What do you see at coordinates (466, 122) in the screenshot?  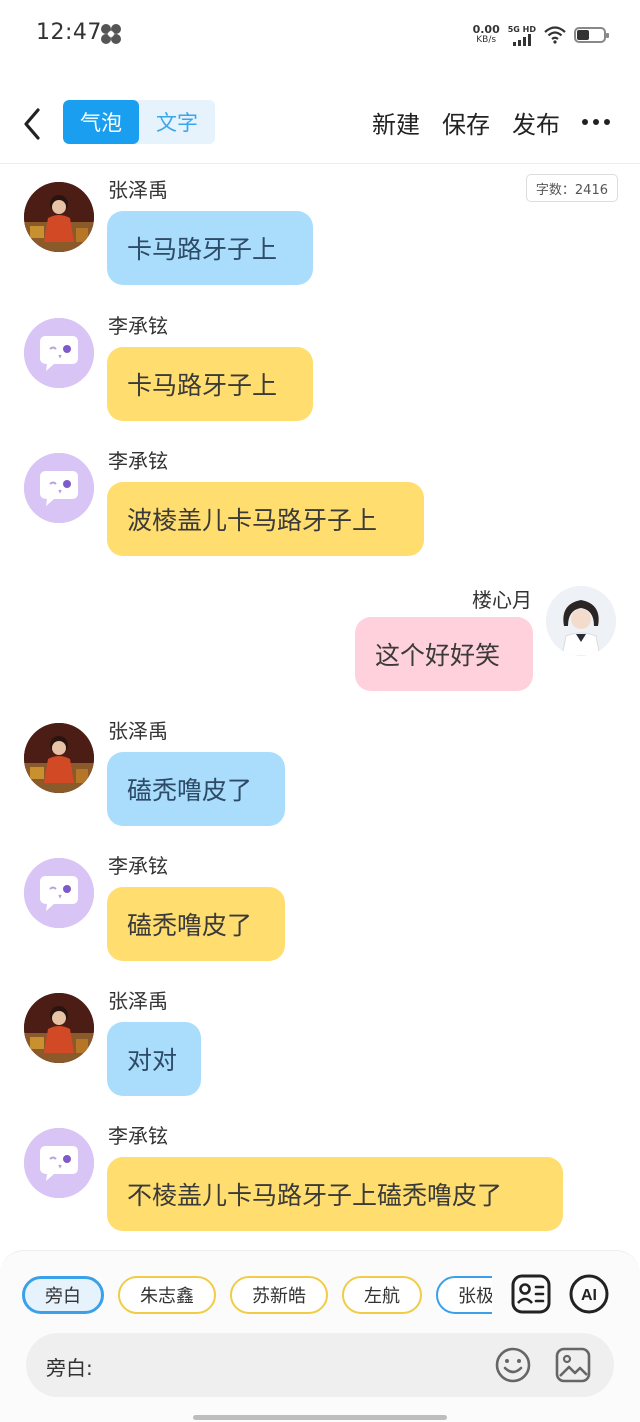 I see `save-button: 保存` at bounding box center [466, 122].